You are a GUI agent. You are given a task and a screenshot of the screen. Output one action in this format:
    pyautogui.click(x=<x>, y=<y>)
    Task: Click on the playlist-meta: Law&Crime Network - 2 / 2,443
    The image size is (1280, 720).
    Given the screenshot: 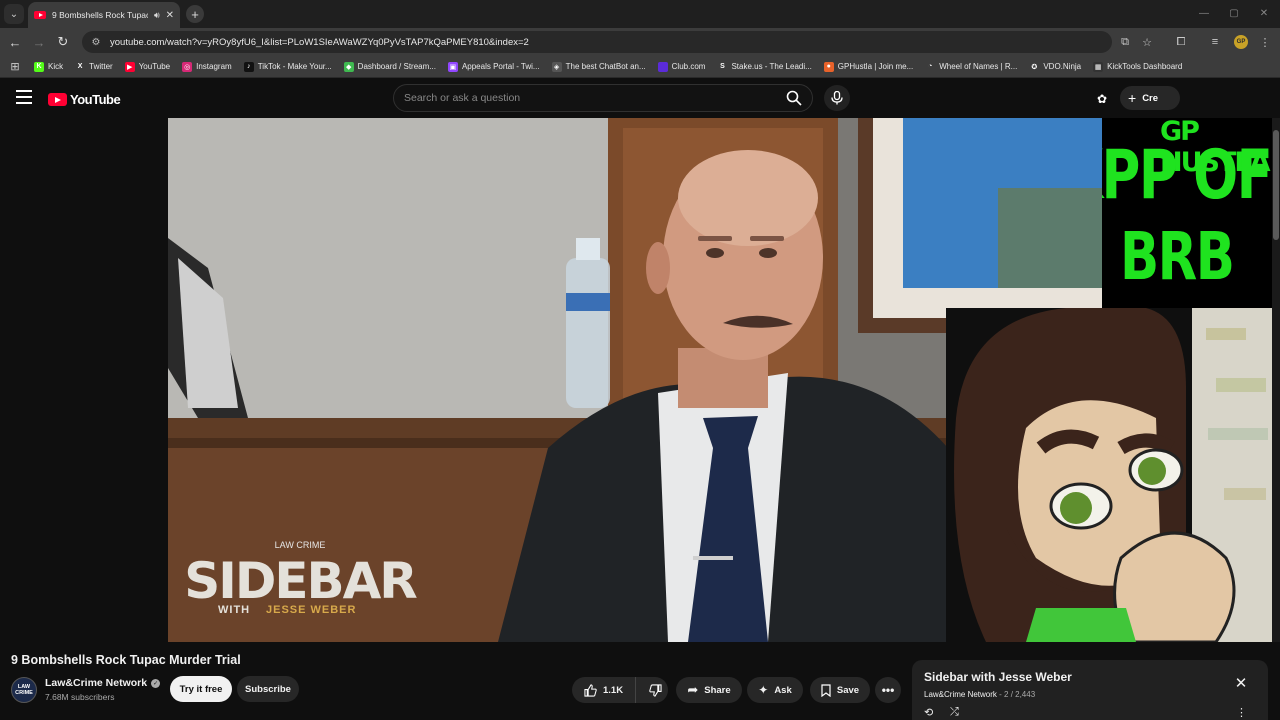 What is the action you would take?
    pyautogui.click(x=979, y=694)
    